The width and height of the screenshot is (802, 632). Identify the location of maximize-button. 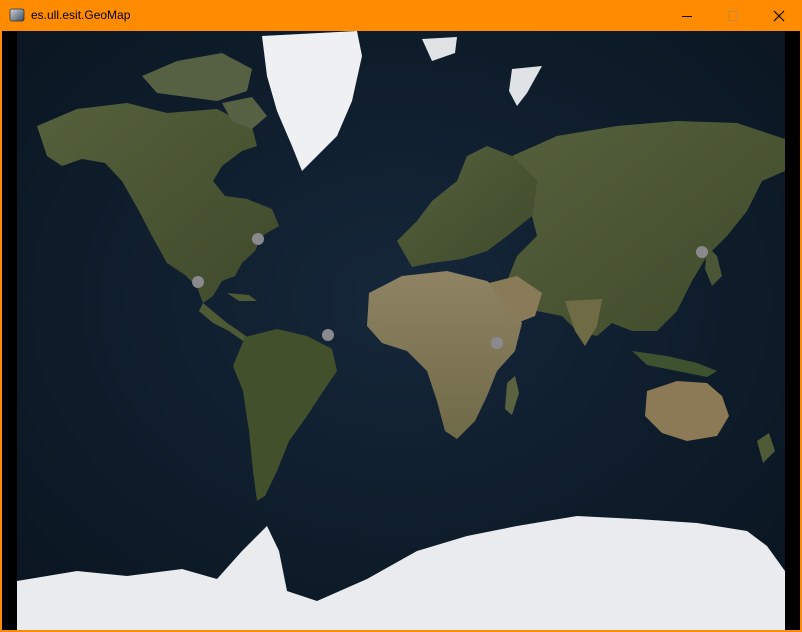
(733, 15).